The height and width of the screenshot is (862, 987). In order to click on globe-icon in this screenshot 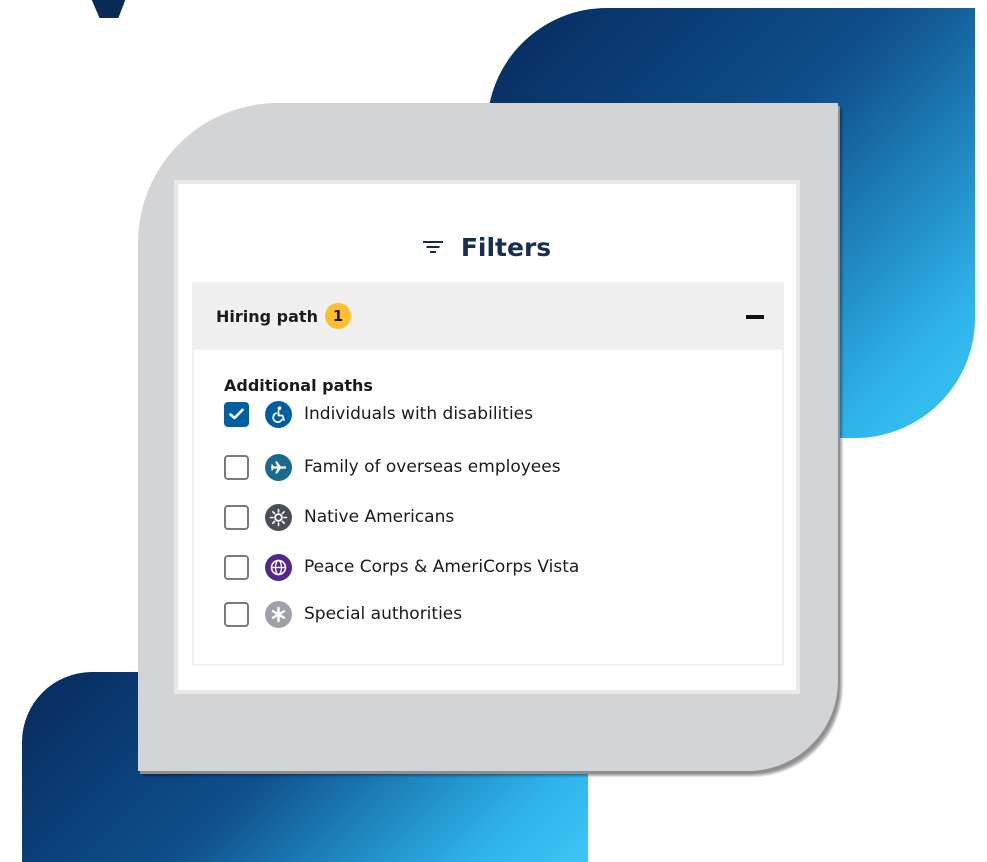, I will do `click(278, 567)`.